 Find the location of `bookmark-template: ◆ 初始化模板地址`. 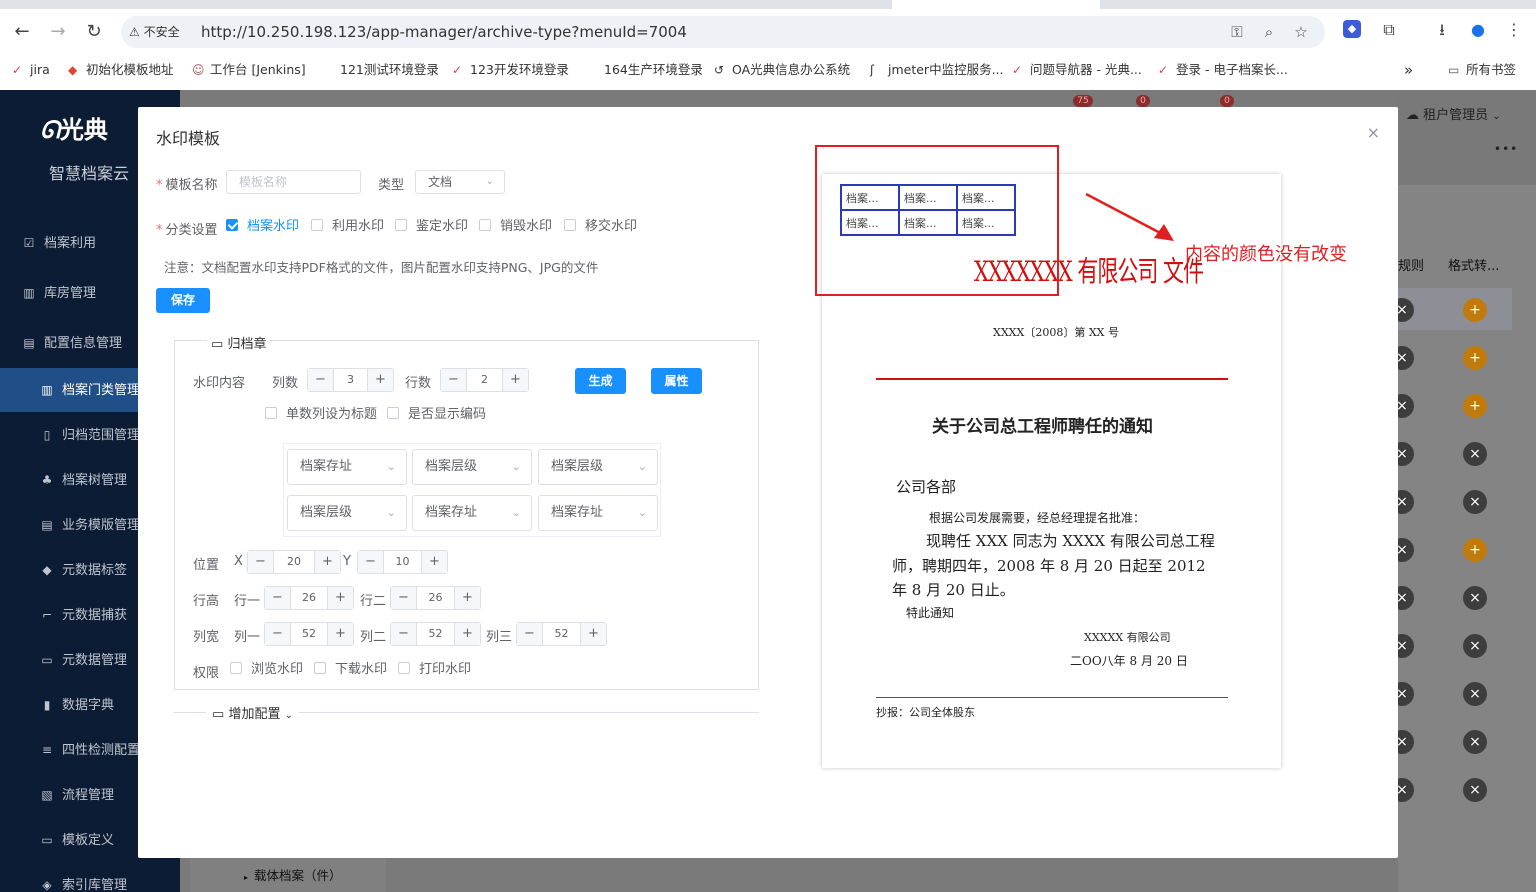

bookmark-template: ◆ 初始化模板地址 is located at coordinates (121, 70).